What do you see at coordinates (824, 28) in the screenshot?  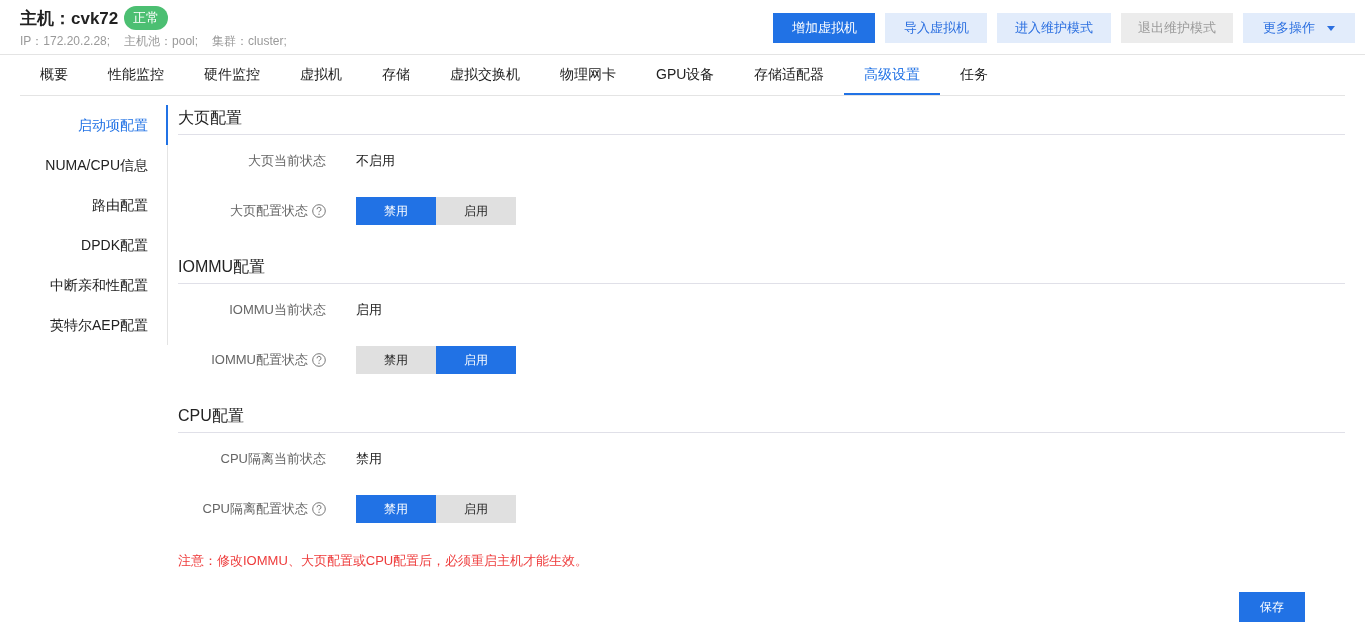 I see `action-button: 增加虚拟机` at bounding box center [824, 28].